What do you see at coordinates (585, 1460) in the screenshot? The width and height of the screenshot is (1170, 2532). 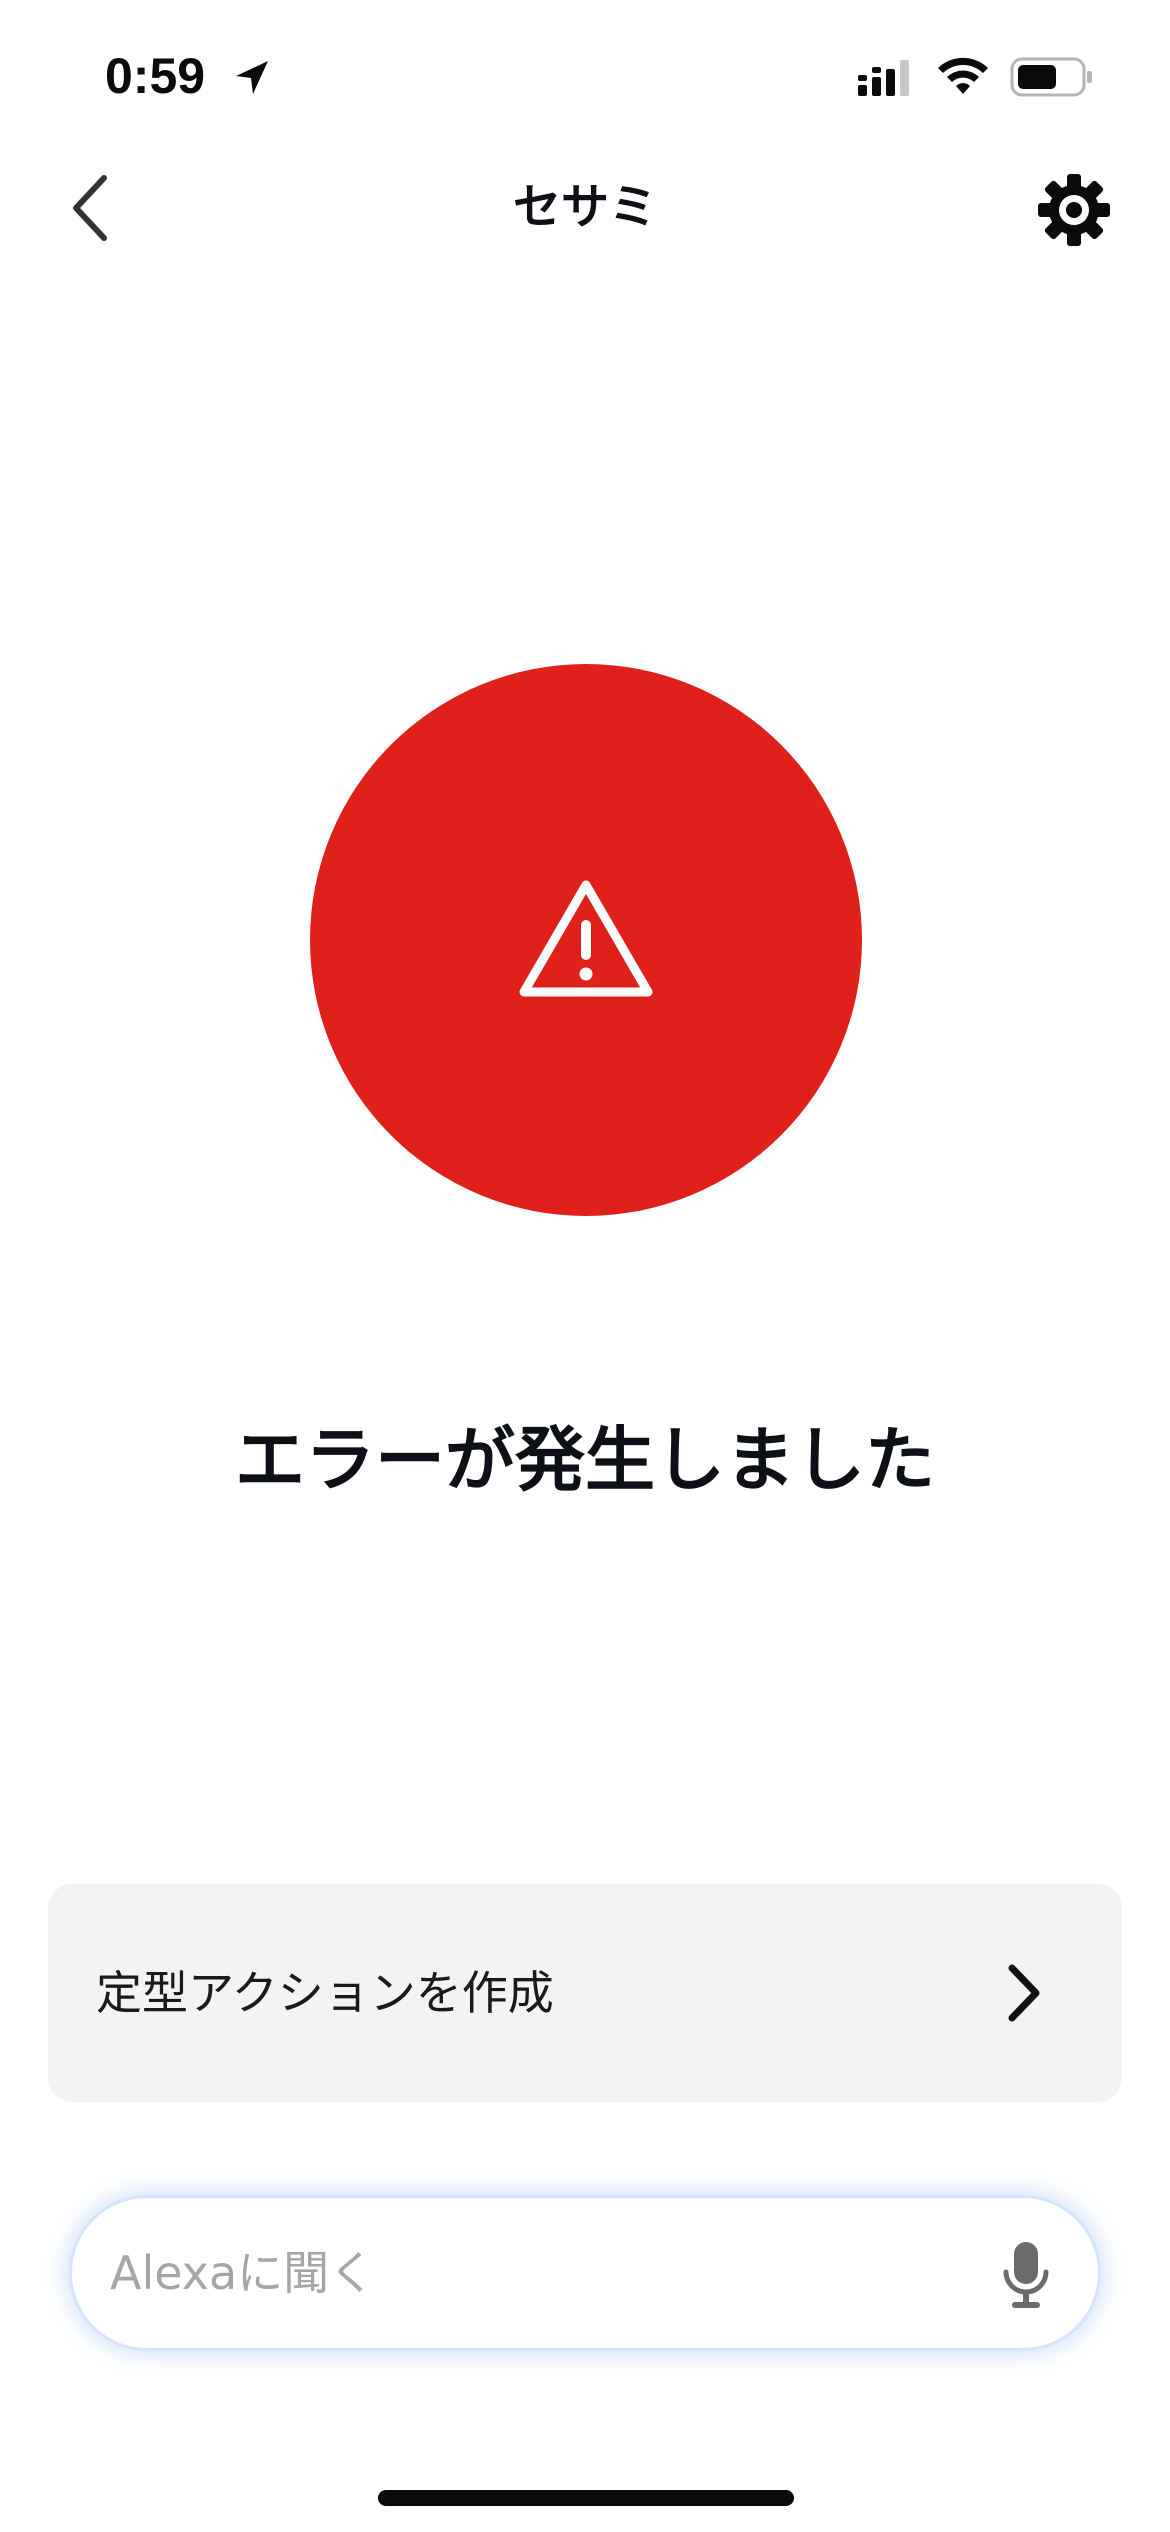 I see `error-message: エラーが発生しました` at bounding box center [585, 1460].